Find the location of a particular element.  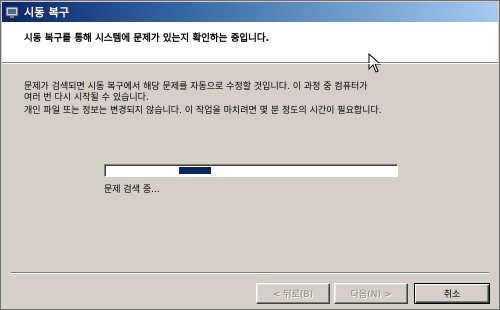

next-button: 다음(N) > is located at coordinates (371, 293).